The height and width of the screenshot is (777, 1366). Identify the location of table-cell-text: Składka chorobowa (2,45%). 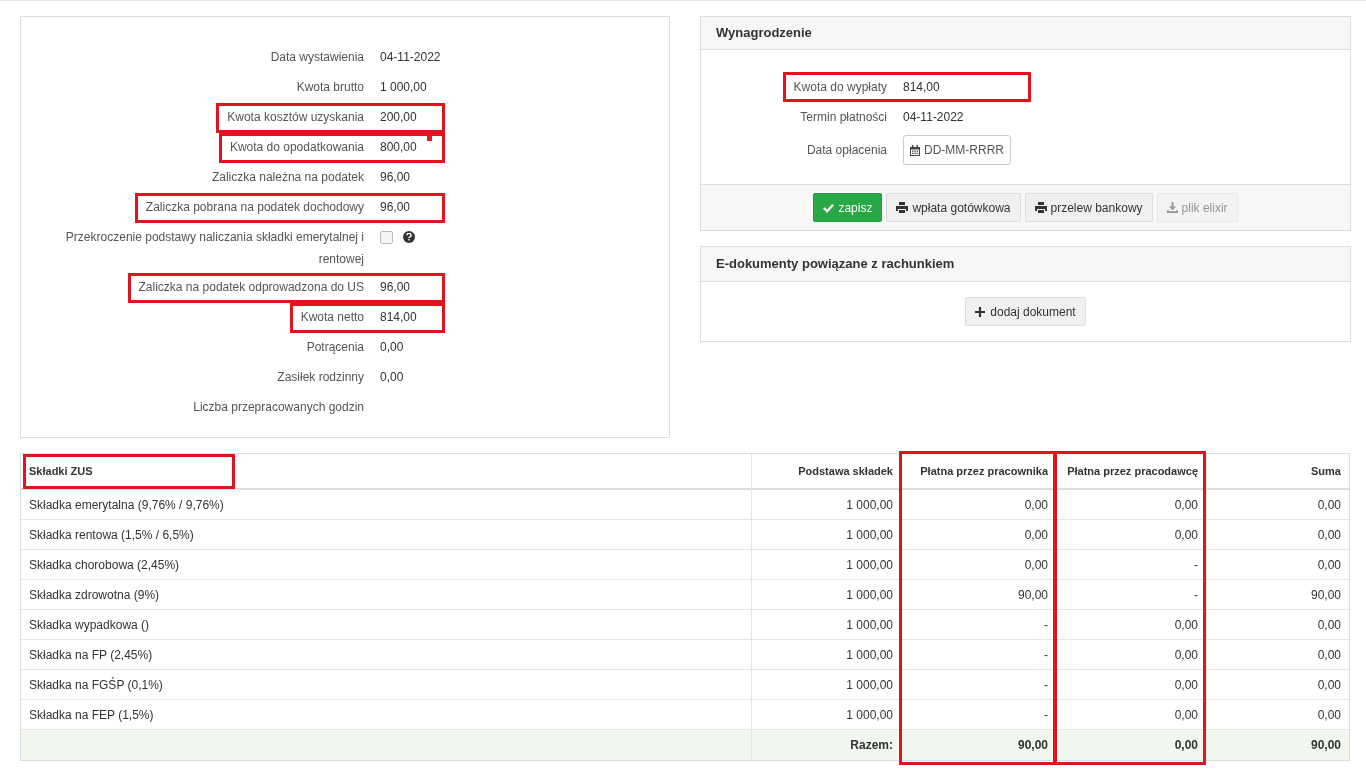
(104, 565).